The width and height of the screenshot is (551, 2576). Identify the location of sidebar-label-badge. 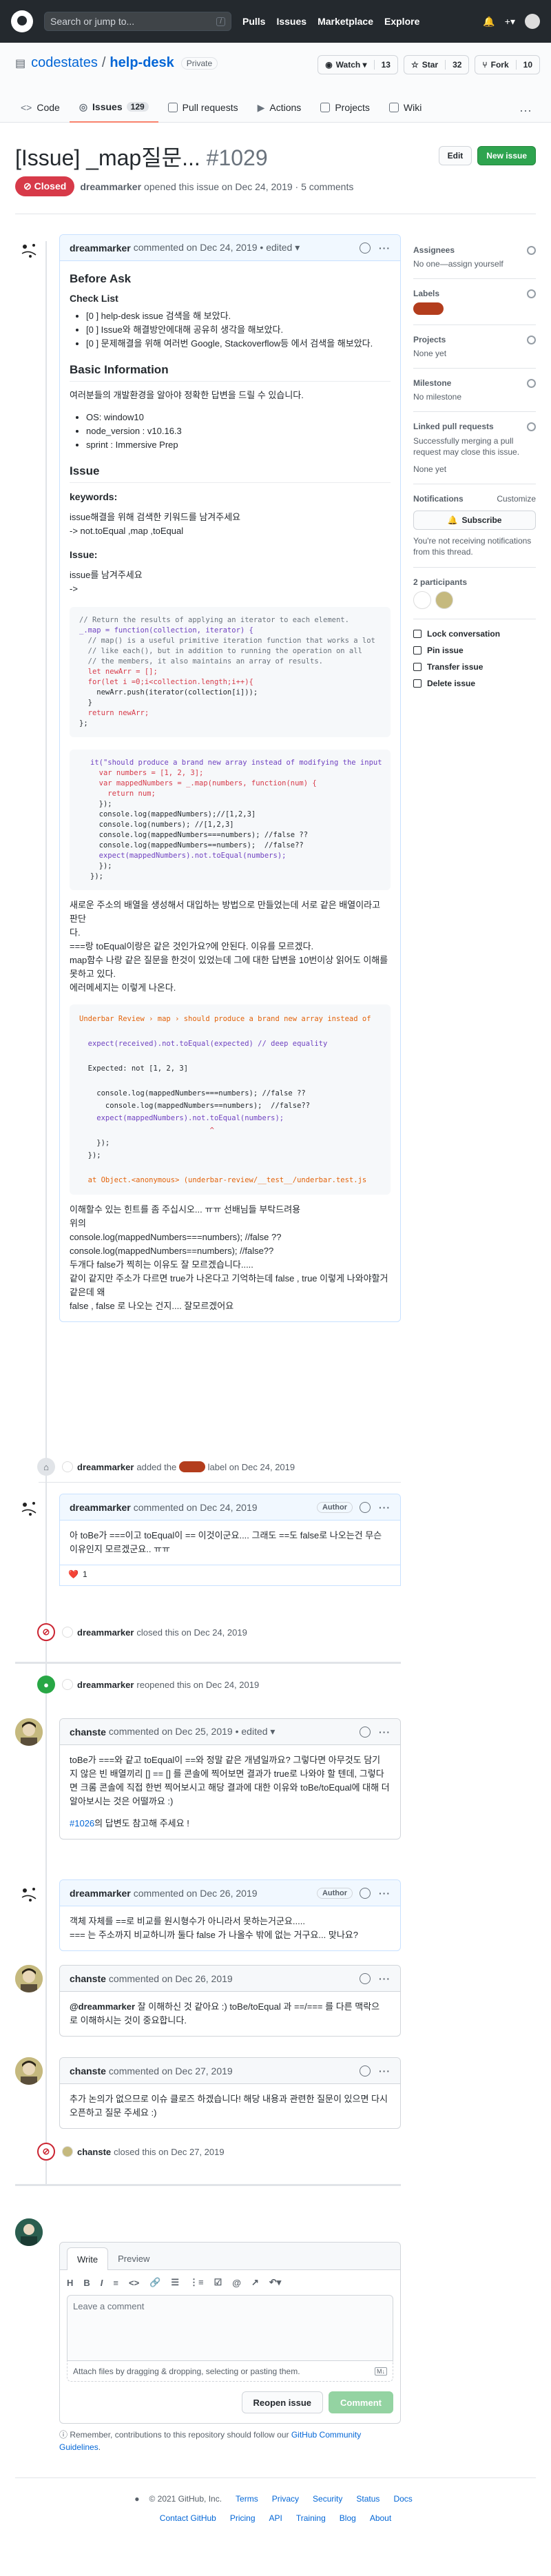
(428, 308).